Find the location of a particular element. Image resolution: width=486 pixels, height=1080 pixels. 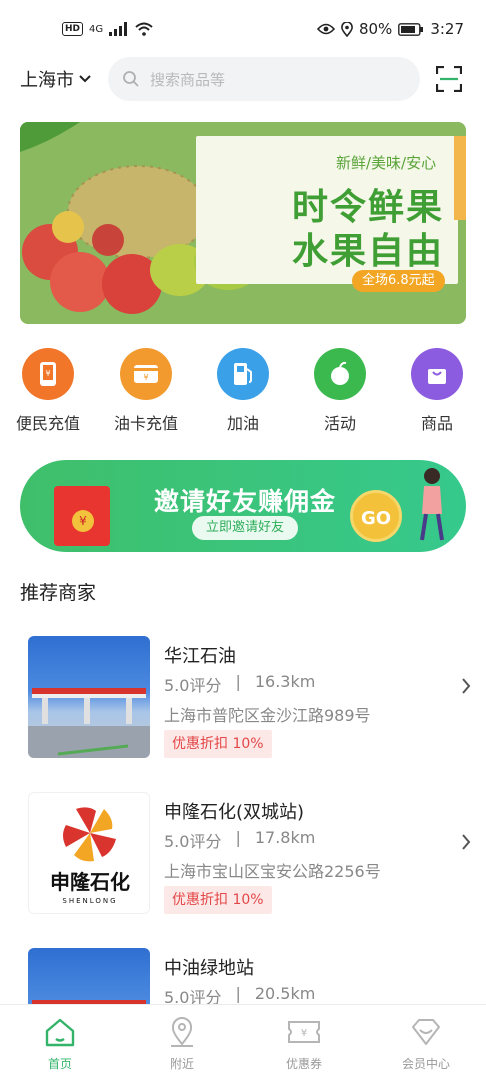

bottom-tab-bar: 首页 附近 ¥ 优惠券 会员中心 is located at coordinates (243, 1042).